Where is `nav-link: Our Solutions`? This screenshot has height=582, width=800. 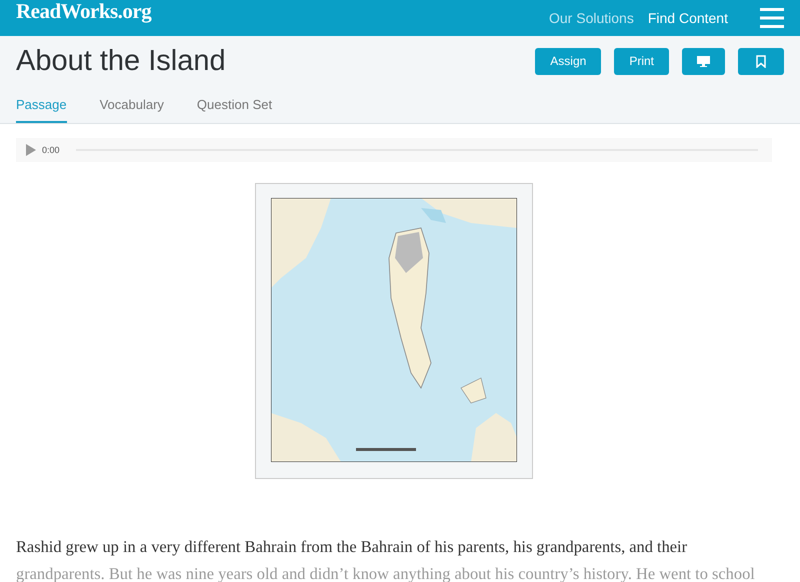 nav-link: Our Solutions is located at coordinates (591, 18).